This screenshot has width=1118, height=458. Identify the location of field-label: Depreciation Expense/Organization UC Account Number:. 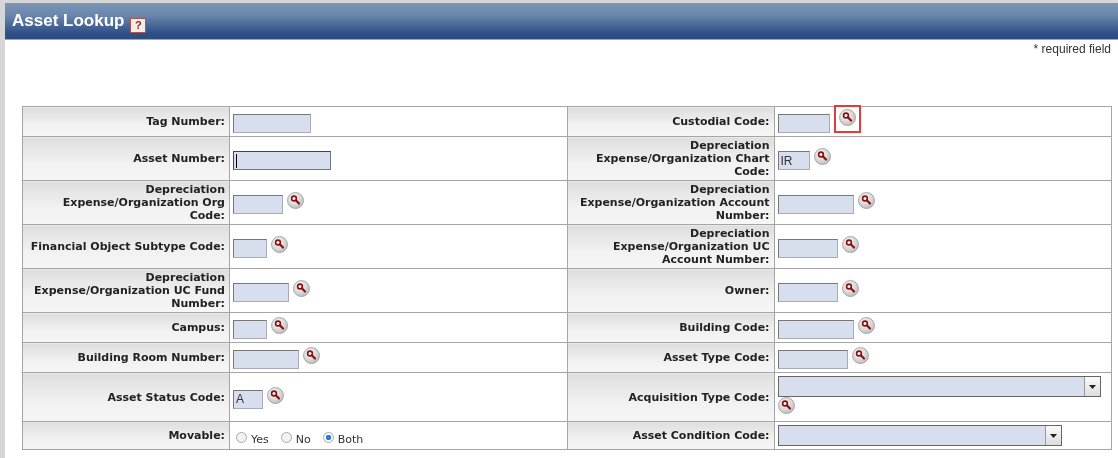
(670, 246).